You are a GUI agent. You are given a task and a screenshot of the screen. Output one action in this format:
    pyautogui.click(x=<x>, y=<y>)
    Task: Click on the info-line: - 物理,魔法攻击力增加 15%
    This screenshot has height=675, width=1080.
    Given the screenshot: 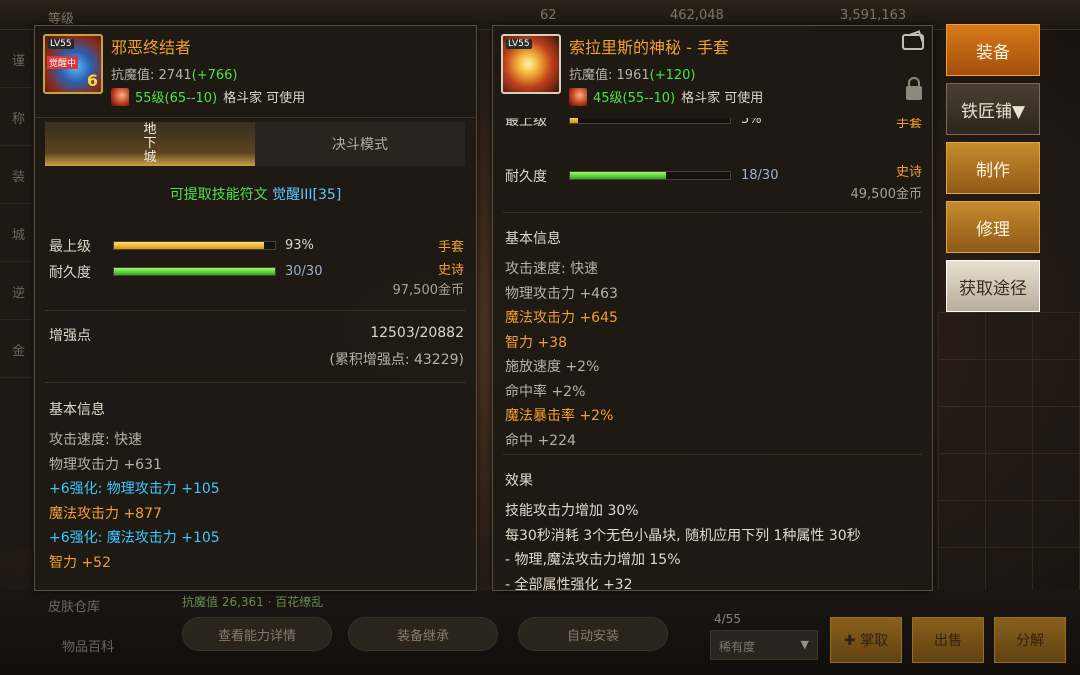 What is the action you would take?
    pyautogui.click(x=593, y=560)
    